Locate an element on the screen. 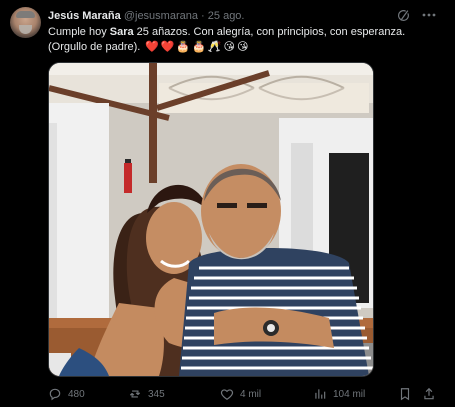 Image resolution: width=455 pixels, height=407 pixels. tweet-header: Jesús Maraña @jesusmarana · 25 ago. is located at coordinates (241, 16).